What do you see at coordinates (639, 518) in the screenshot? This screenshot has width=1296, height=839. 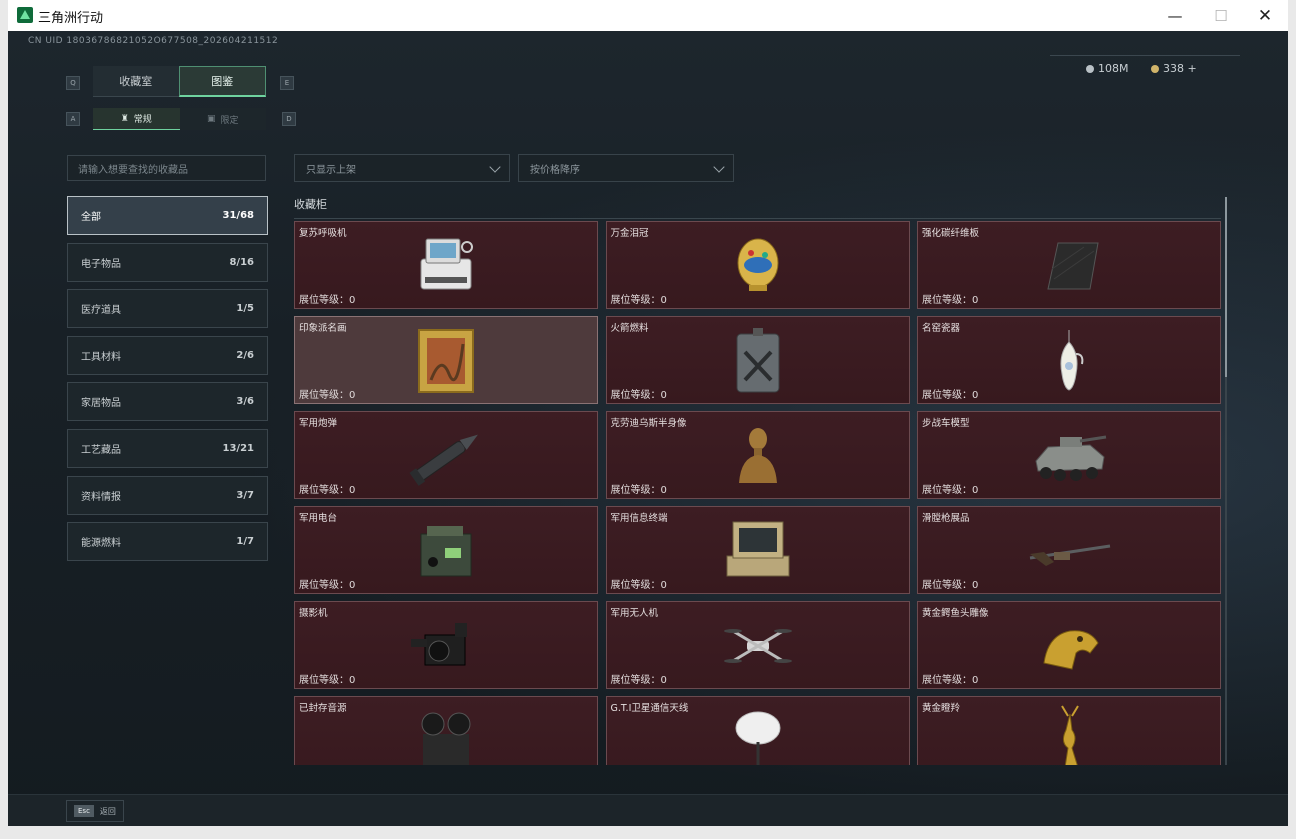 I see `item-name: 军用信息终端` at bounding box center [639, 518].